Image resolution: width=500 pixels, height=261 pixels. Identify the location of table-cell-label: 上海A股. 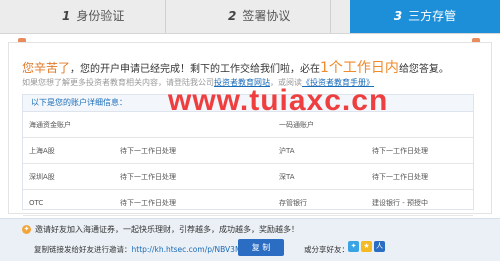
(68, 150).